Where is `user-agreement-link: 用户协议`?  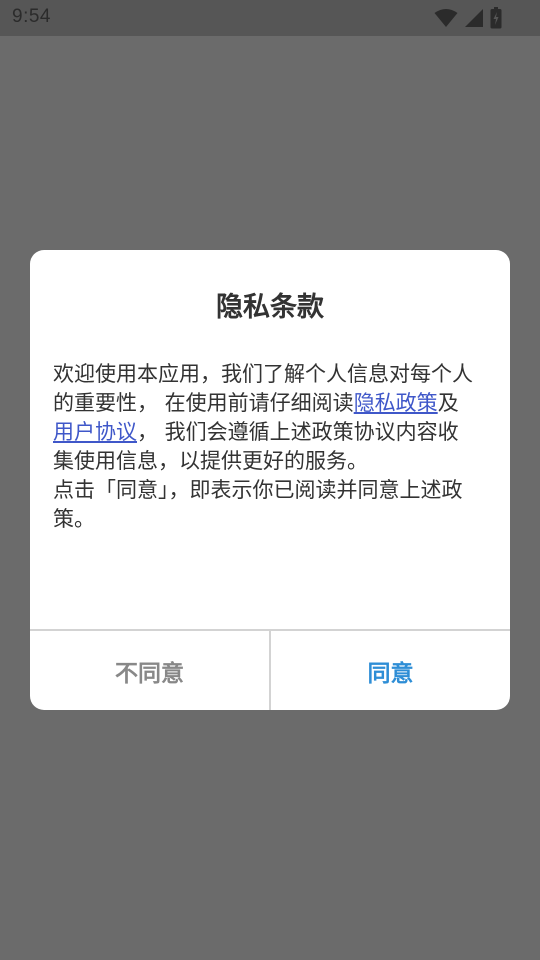
user-agreement-link: 用户协议 is located at coordinates (95, 432).